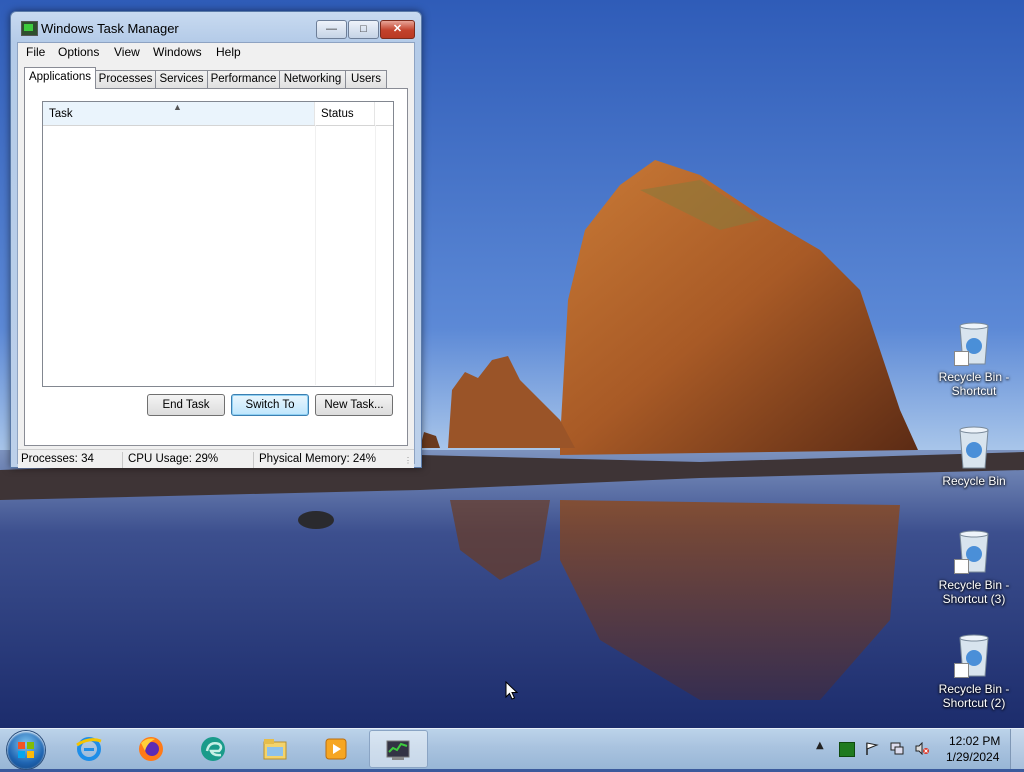 This screenshot has width=1024, height=772. What do you see at coordinates (1017, 749) in the screenshot?
I see `show-desktop-button` at bounding box center [1017, 749].